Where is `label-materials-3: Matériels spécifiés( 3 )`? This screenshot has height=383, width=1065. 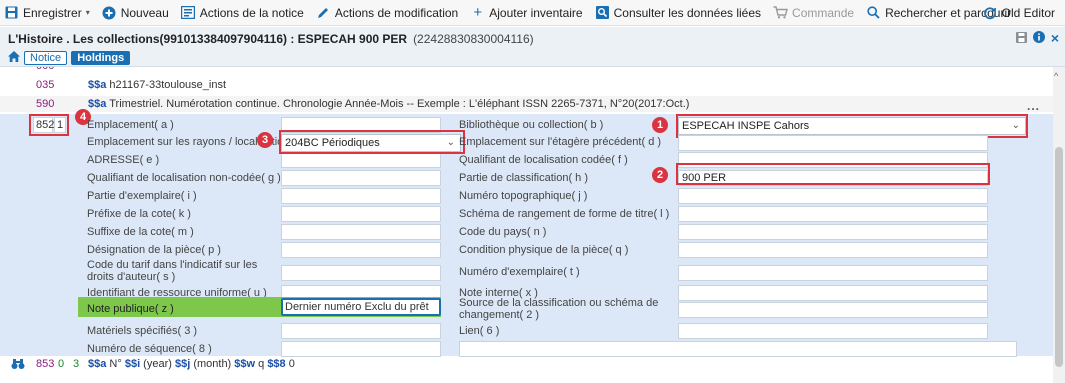 label-materials-3: Matériels spécifiés( 3 ) is located at coordinates (142, 331).